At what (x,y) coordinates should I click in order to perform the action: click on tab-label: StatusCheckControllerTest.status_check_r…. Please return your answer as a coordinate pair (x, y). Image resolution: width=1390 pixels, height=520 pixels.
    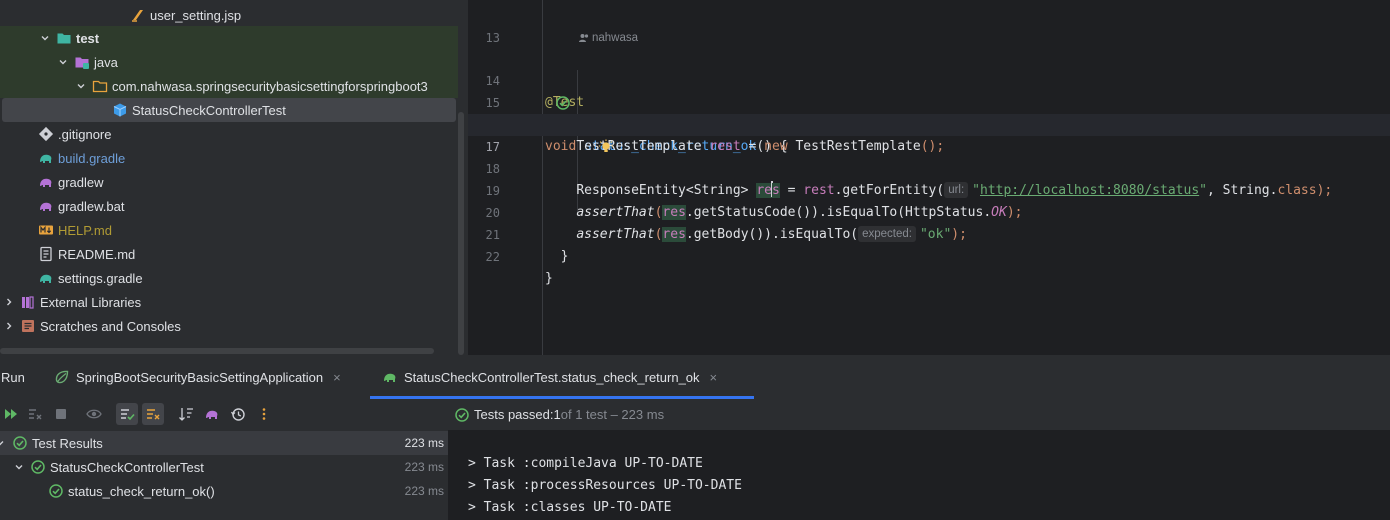
    Looking at the image, I should click on (552, 377).